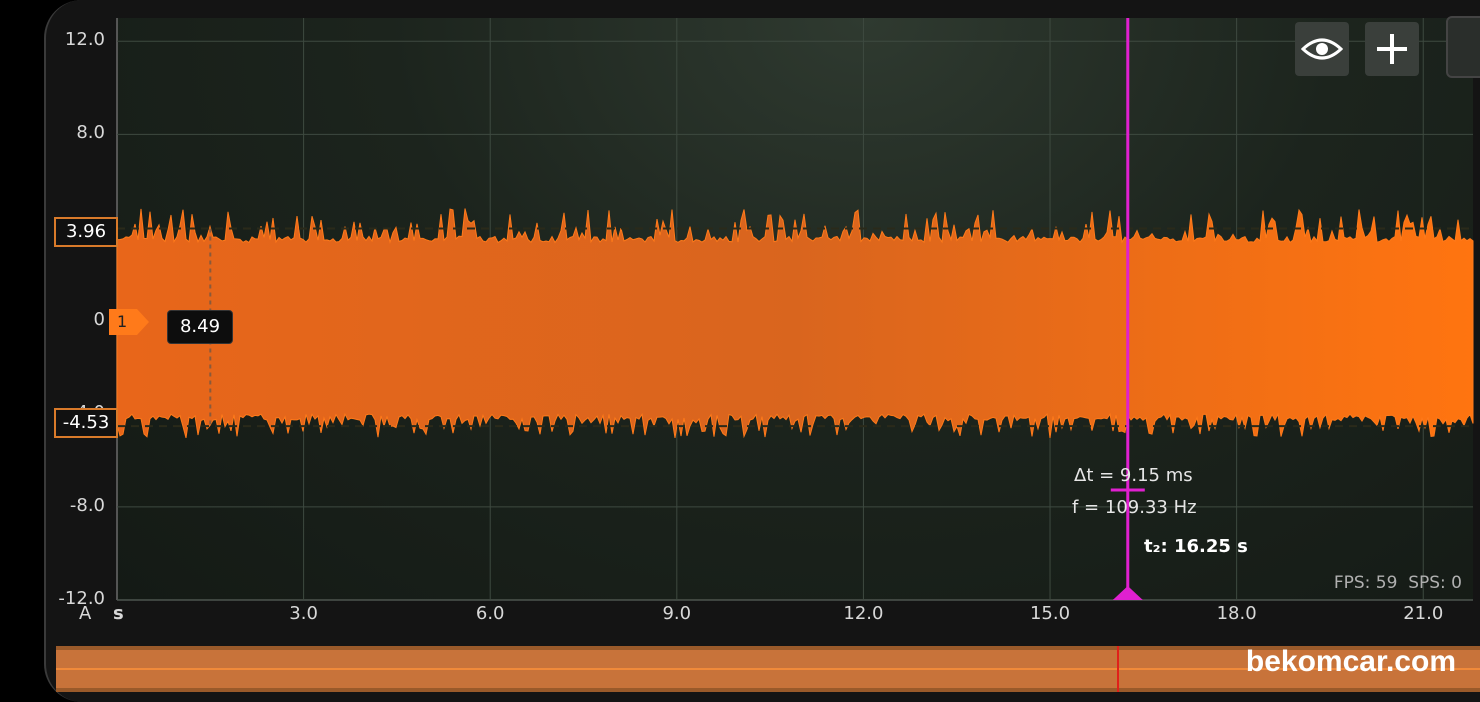 The width and height of the screenshot is (1480, 702). What do you see at coordinates (129, 322) in the screenshot?
I see `channel-marker: 1` at bounding box center [129, 322].